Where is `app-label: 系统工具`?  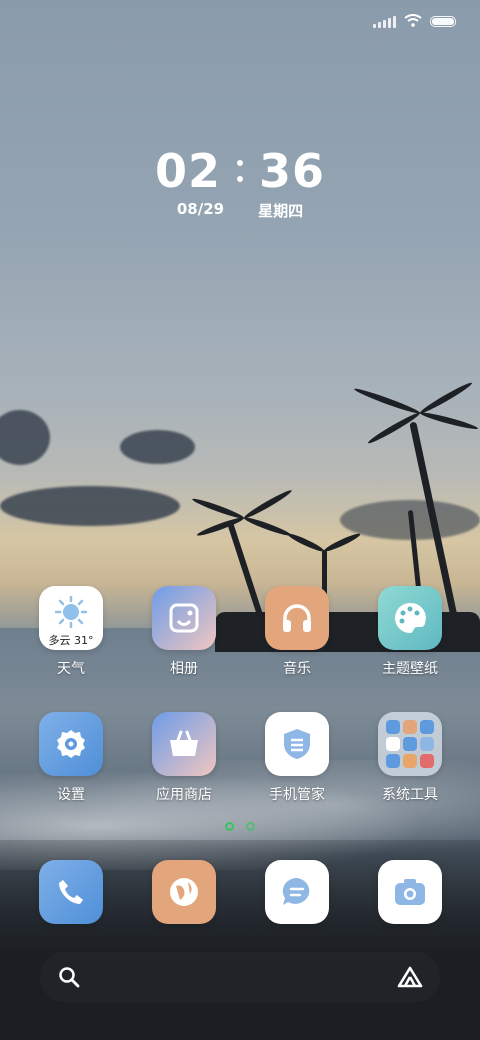 app-label: 系统工具 is located at coordinates (410, 795).